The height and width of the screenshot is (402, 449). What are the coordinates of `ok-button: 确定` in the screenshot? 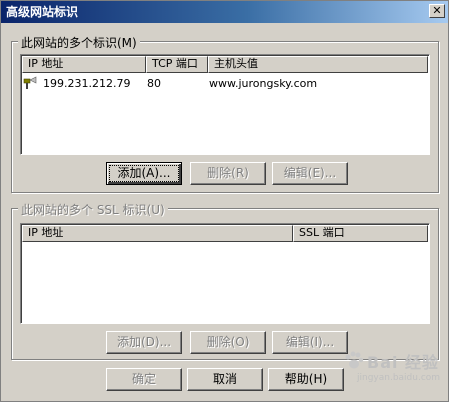 It's located at (144, 379).